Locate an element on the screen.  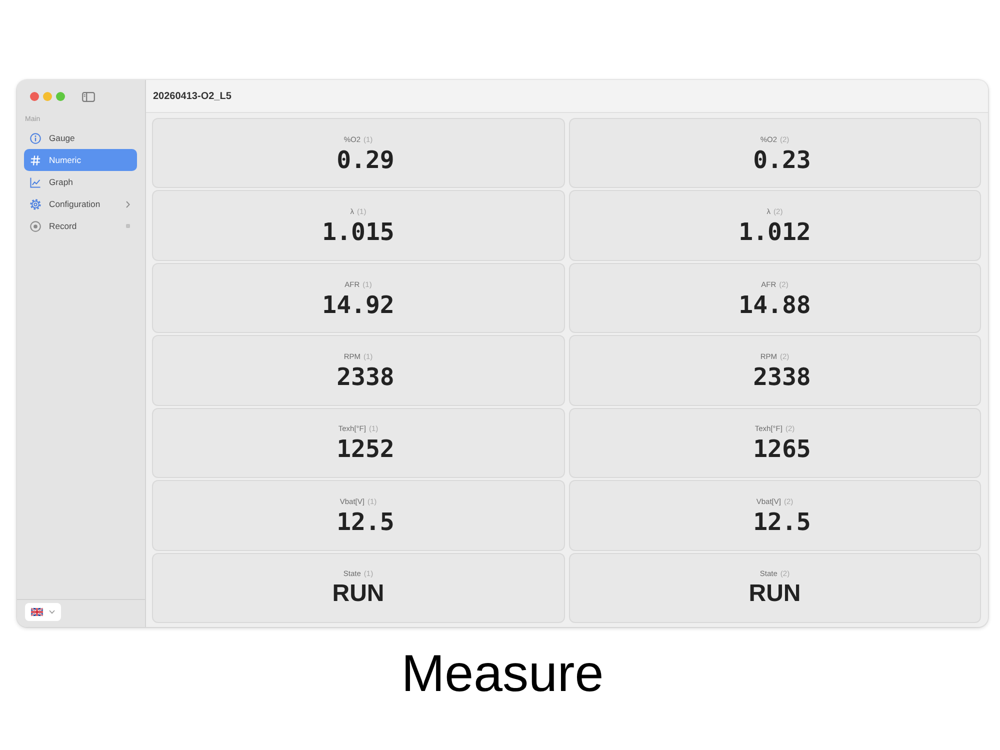
chevron-right-icon is located at coordinates (128, 204).